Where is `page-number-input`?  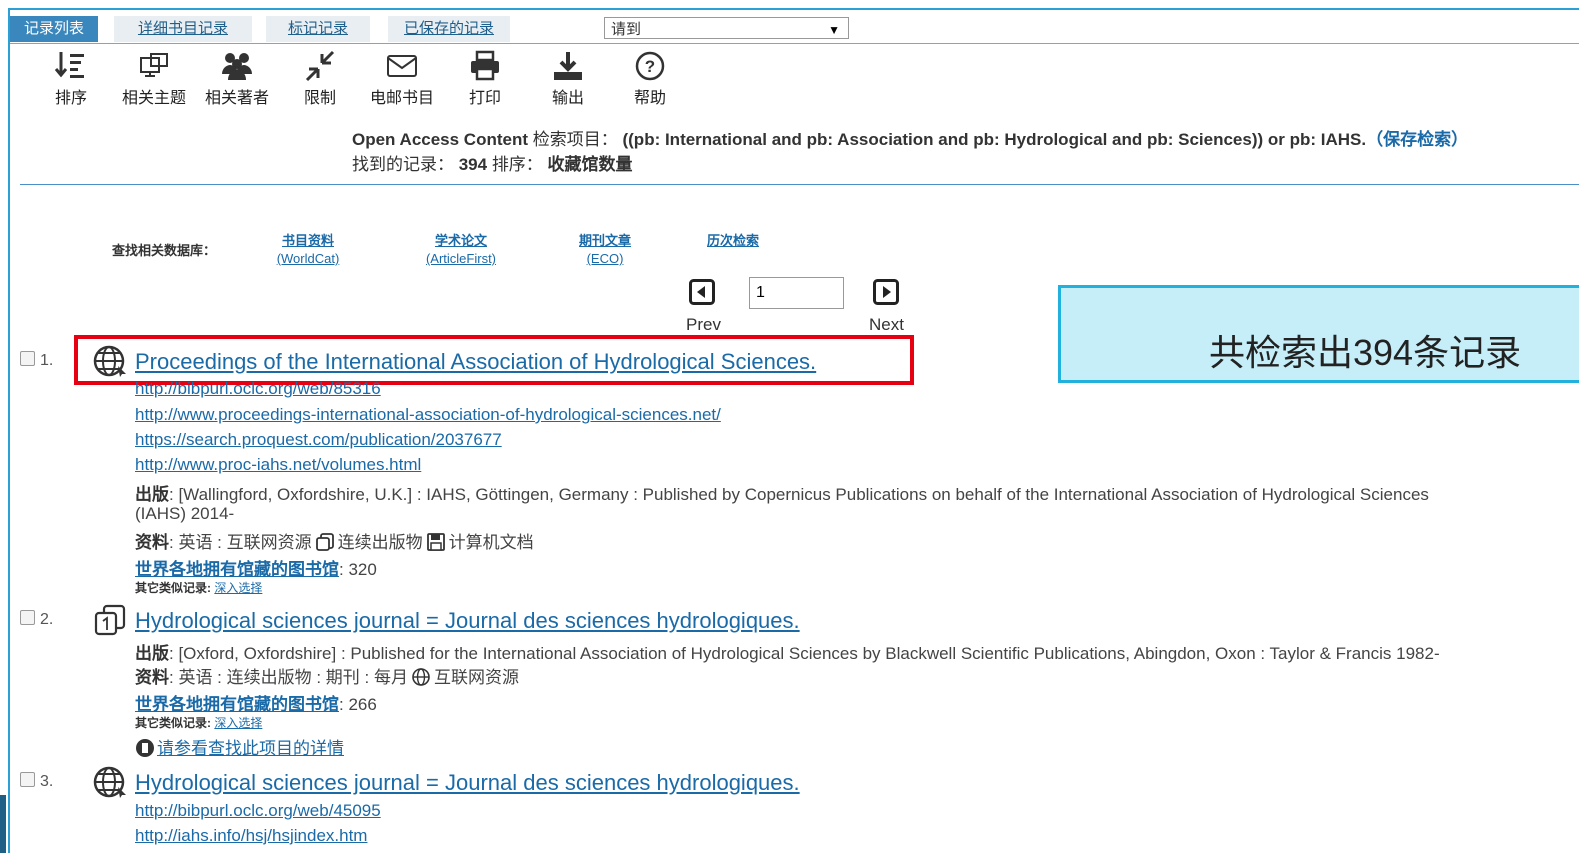 page-number-input is located at coordinates (796, 293).